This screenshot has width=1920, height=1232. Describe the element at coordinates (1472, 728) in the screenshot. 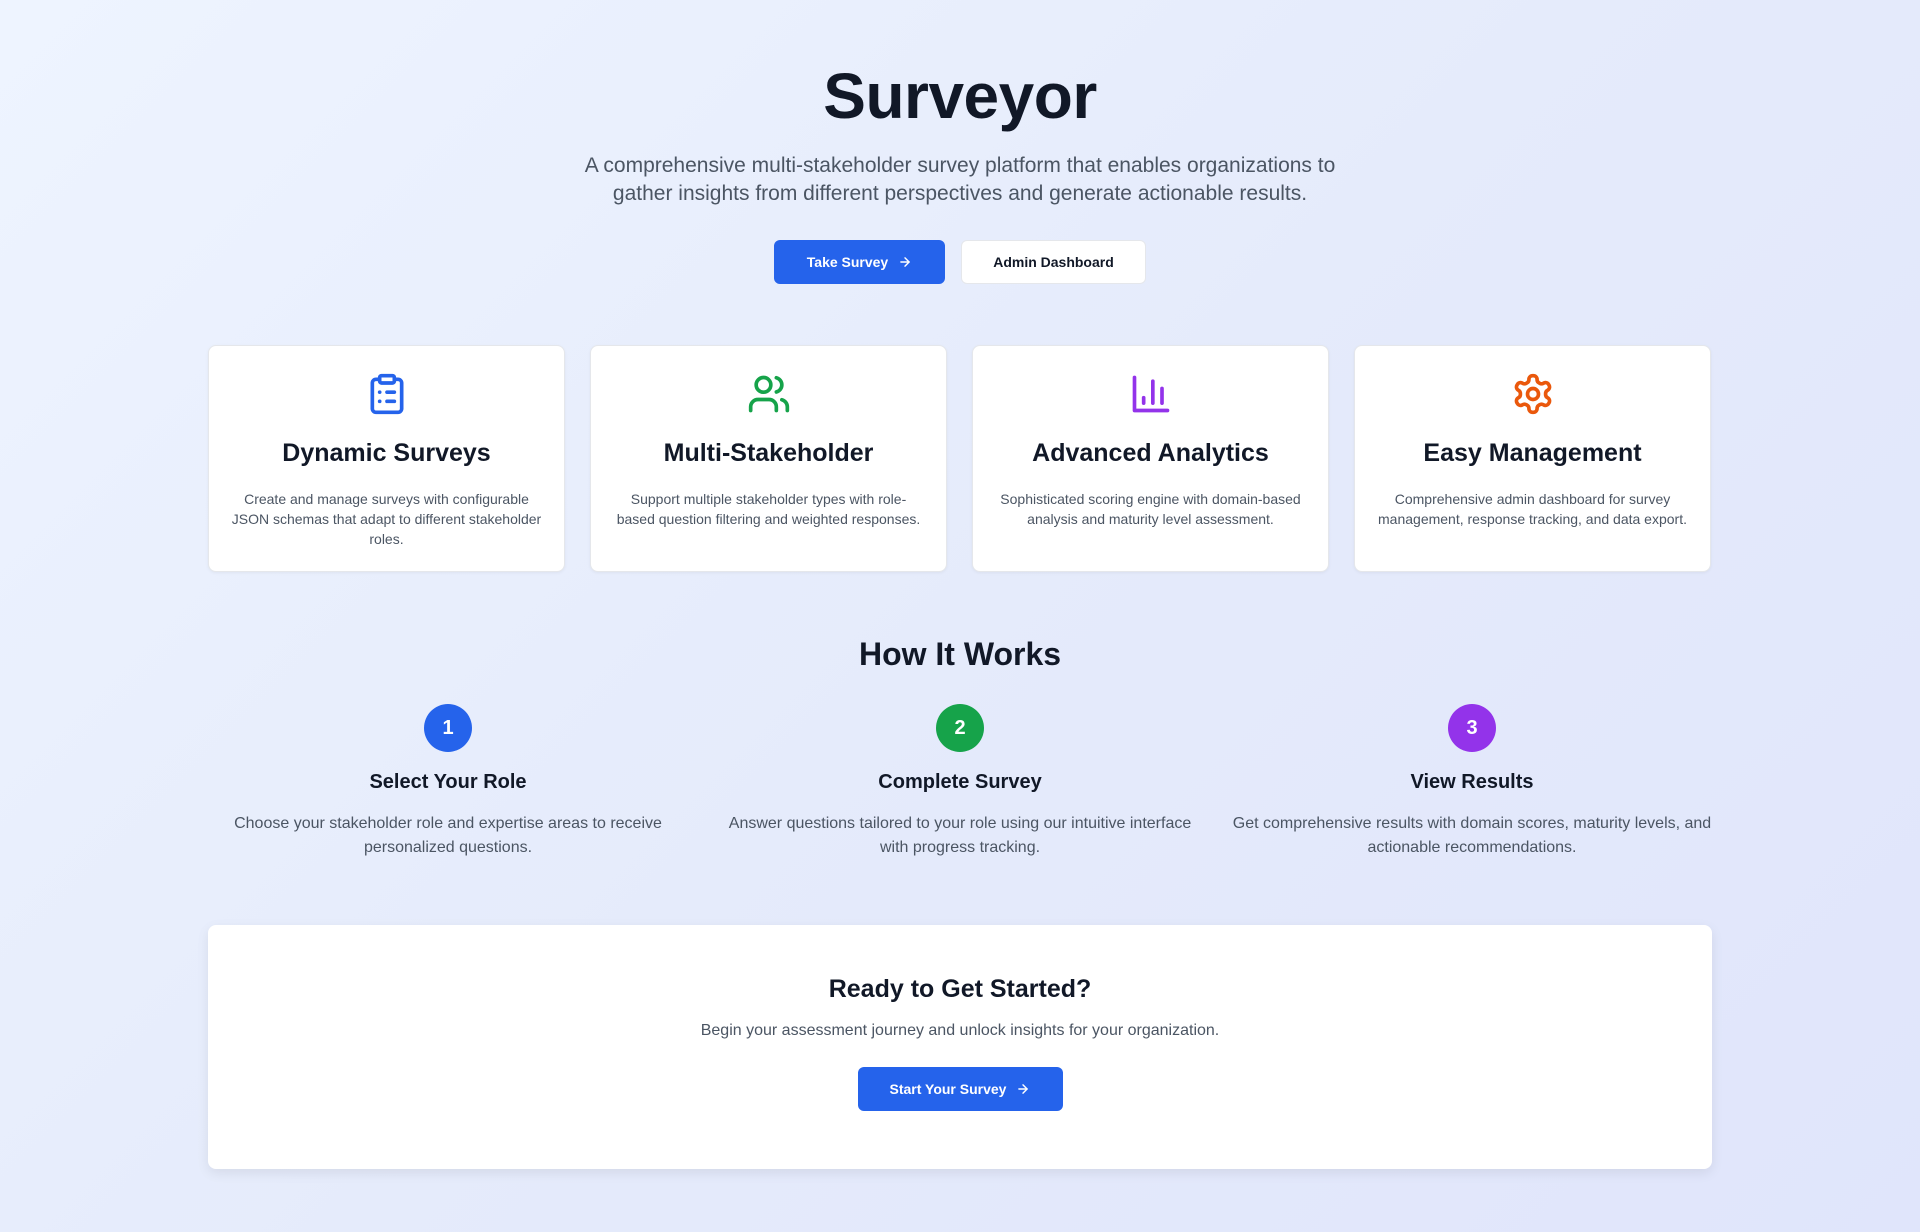

I see `step-number-badge: 3` at that location.